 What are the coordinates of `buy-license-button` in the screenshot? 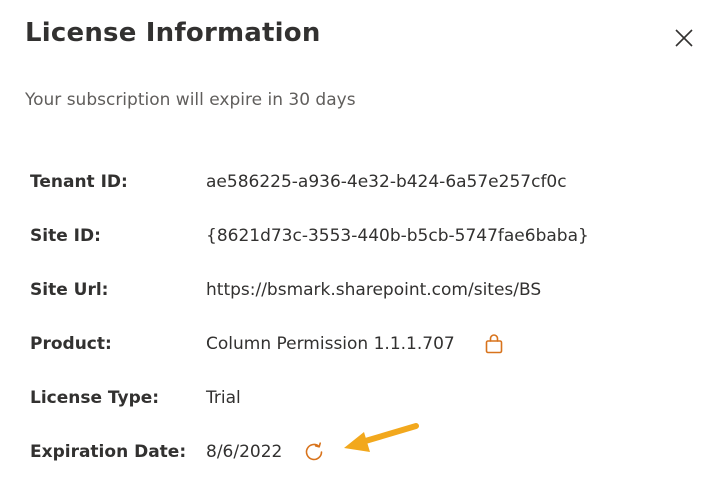 It's located at (494, 344).